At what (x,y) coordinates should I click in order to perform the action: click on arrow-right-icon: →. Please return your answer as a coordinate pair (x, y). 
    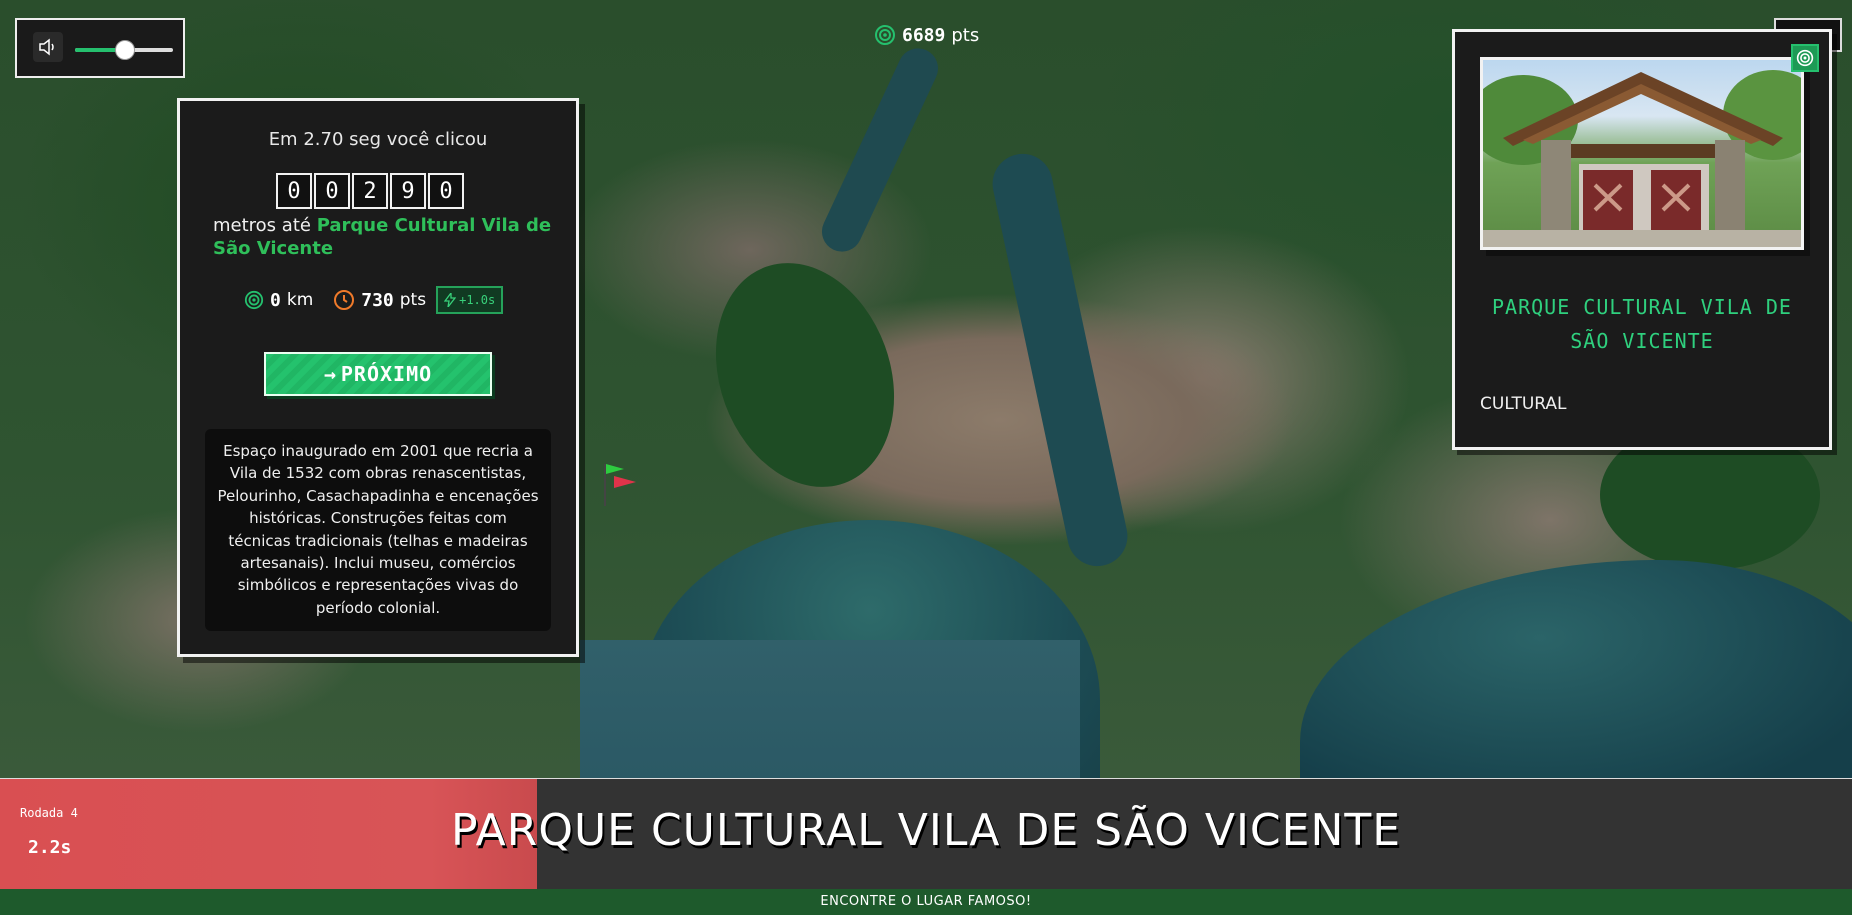
    Looking at the image, I should click on (330, 374).